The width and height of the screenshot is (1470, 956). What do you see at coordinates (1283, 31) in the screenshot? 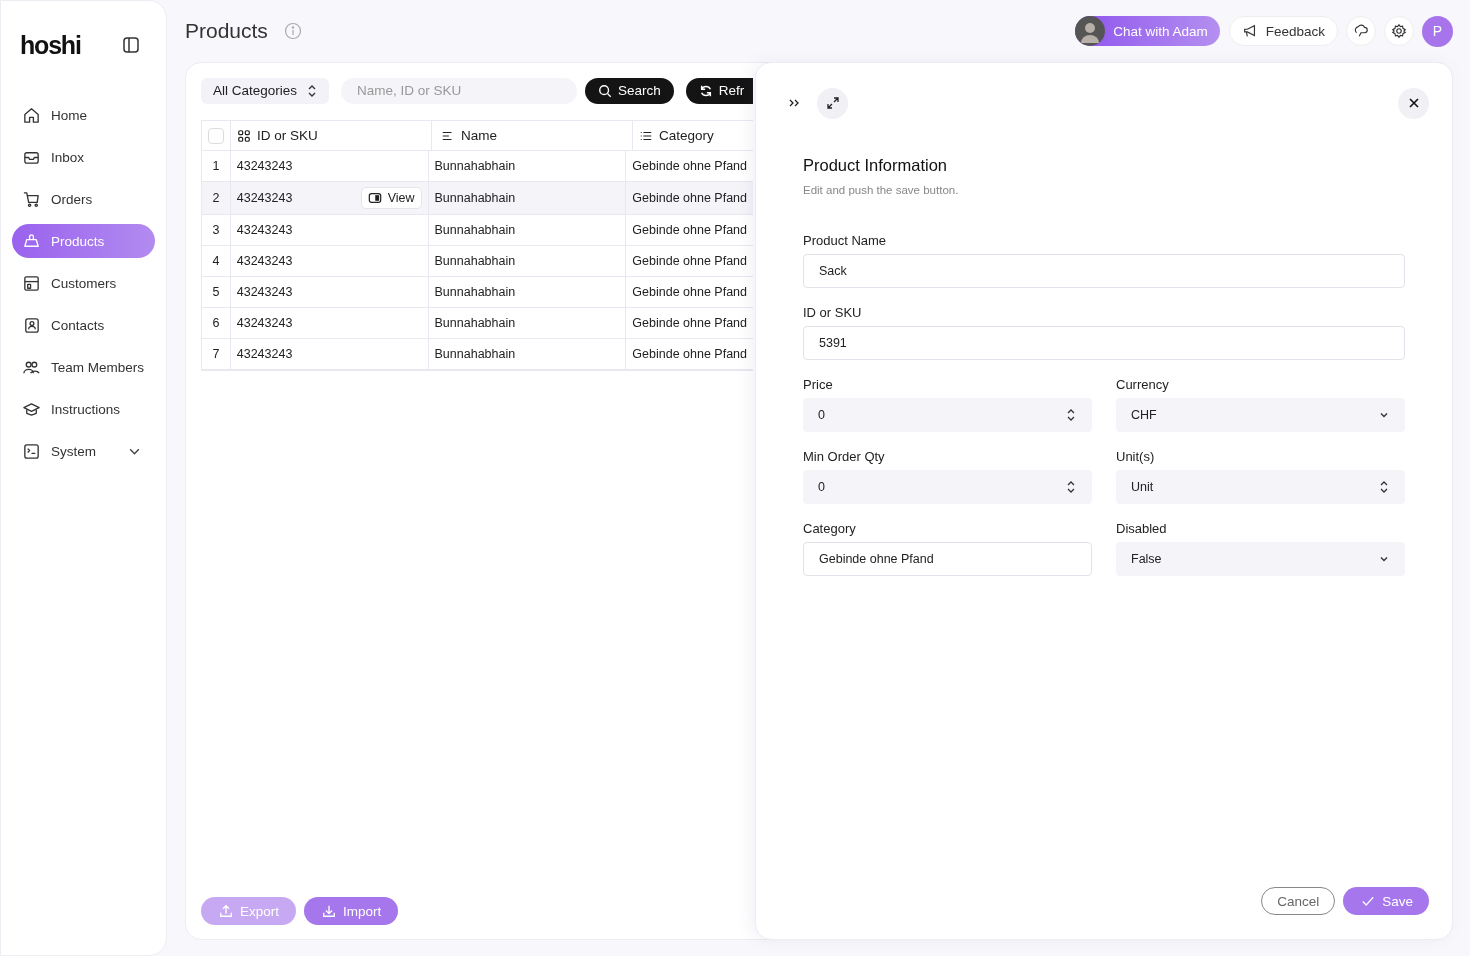
I see `feedback-button: Feedback` at bounding box center [1283, 31].